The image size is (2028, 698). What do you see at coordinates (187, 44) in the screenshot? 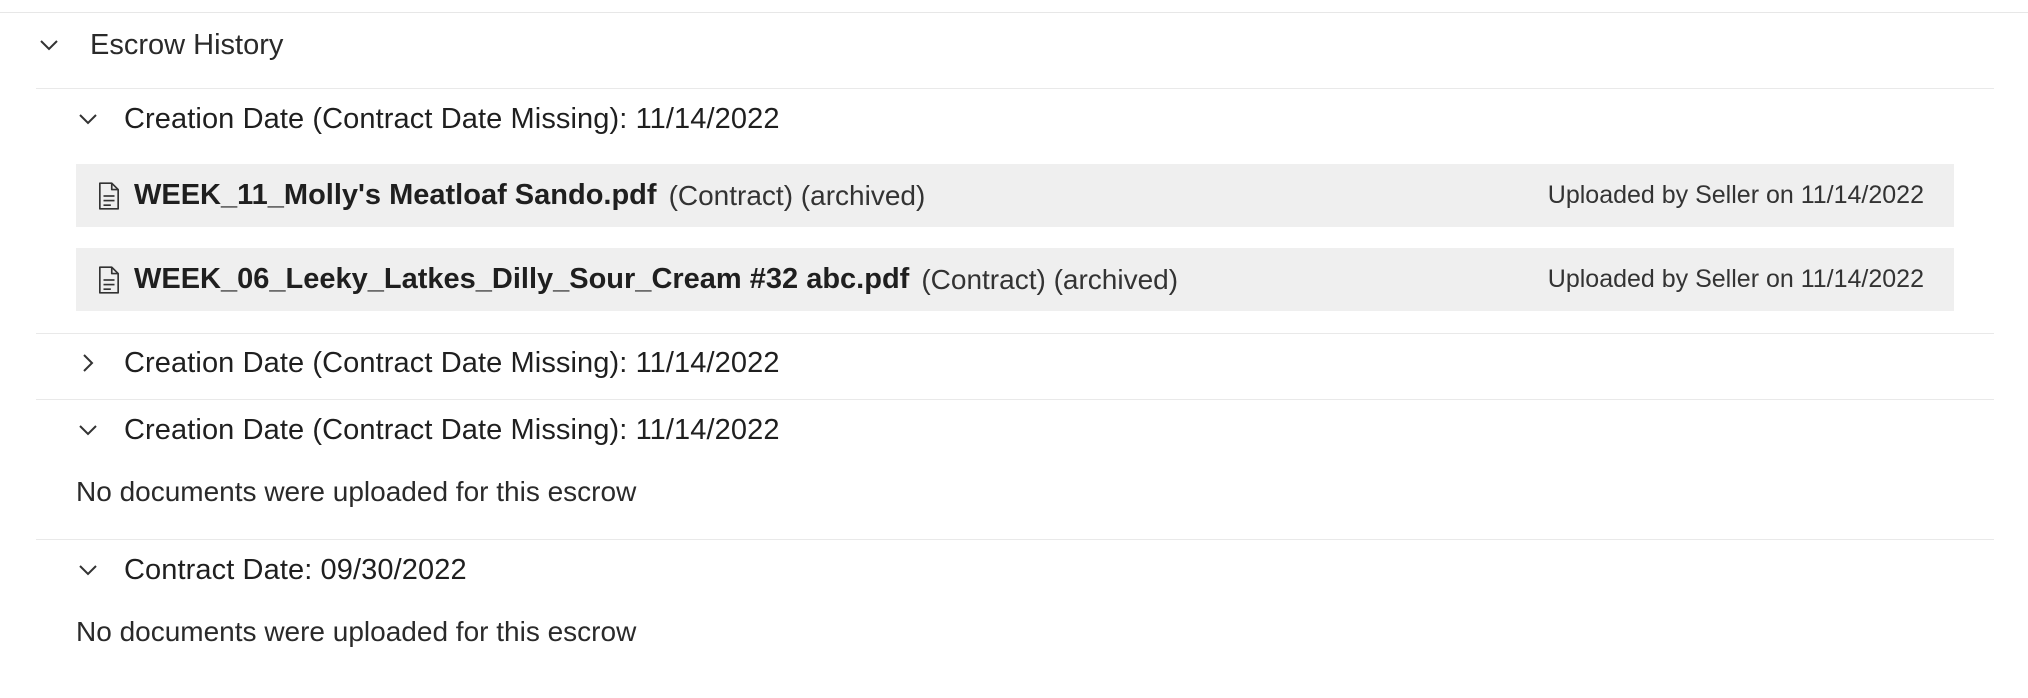
I see `section-title: Escrow History` at bounding box center [187, 44].